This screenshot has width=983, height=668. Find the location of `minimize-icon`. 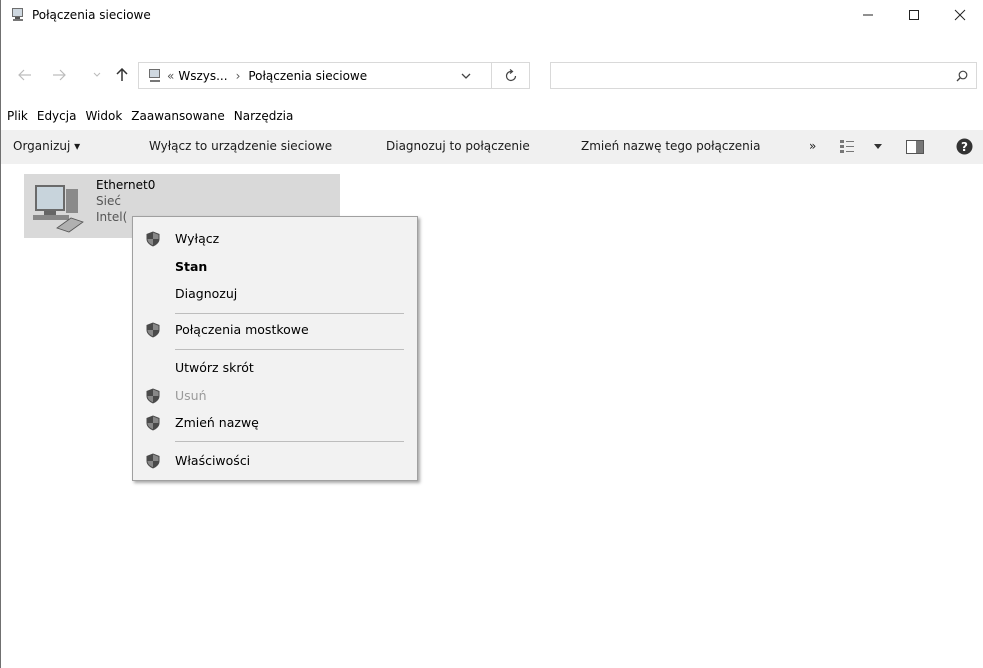

minimize-icon is located at coordinates (868, 15).